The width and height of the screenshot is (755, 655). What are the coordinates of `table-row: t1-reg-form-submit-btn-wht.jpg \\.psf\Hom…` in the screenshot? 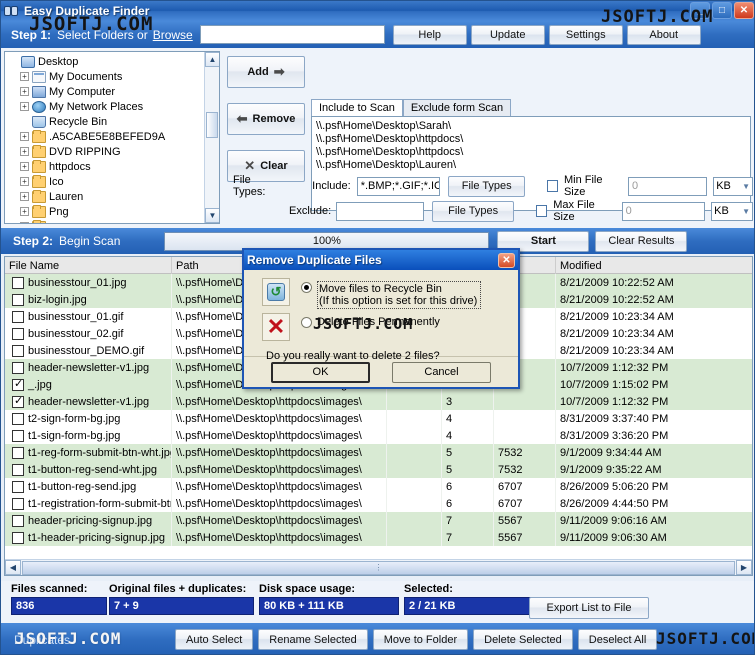 It's located at (378, 452).